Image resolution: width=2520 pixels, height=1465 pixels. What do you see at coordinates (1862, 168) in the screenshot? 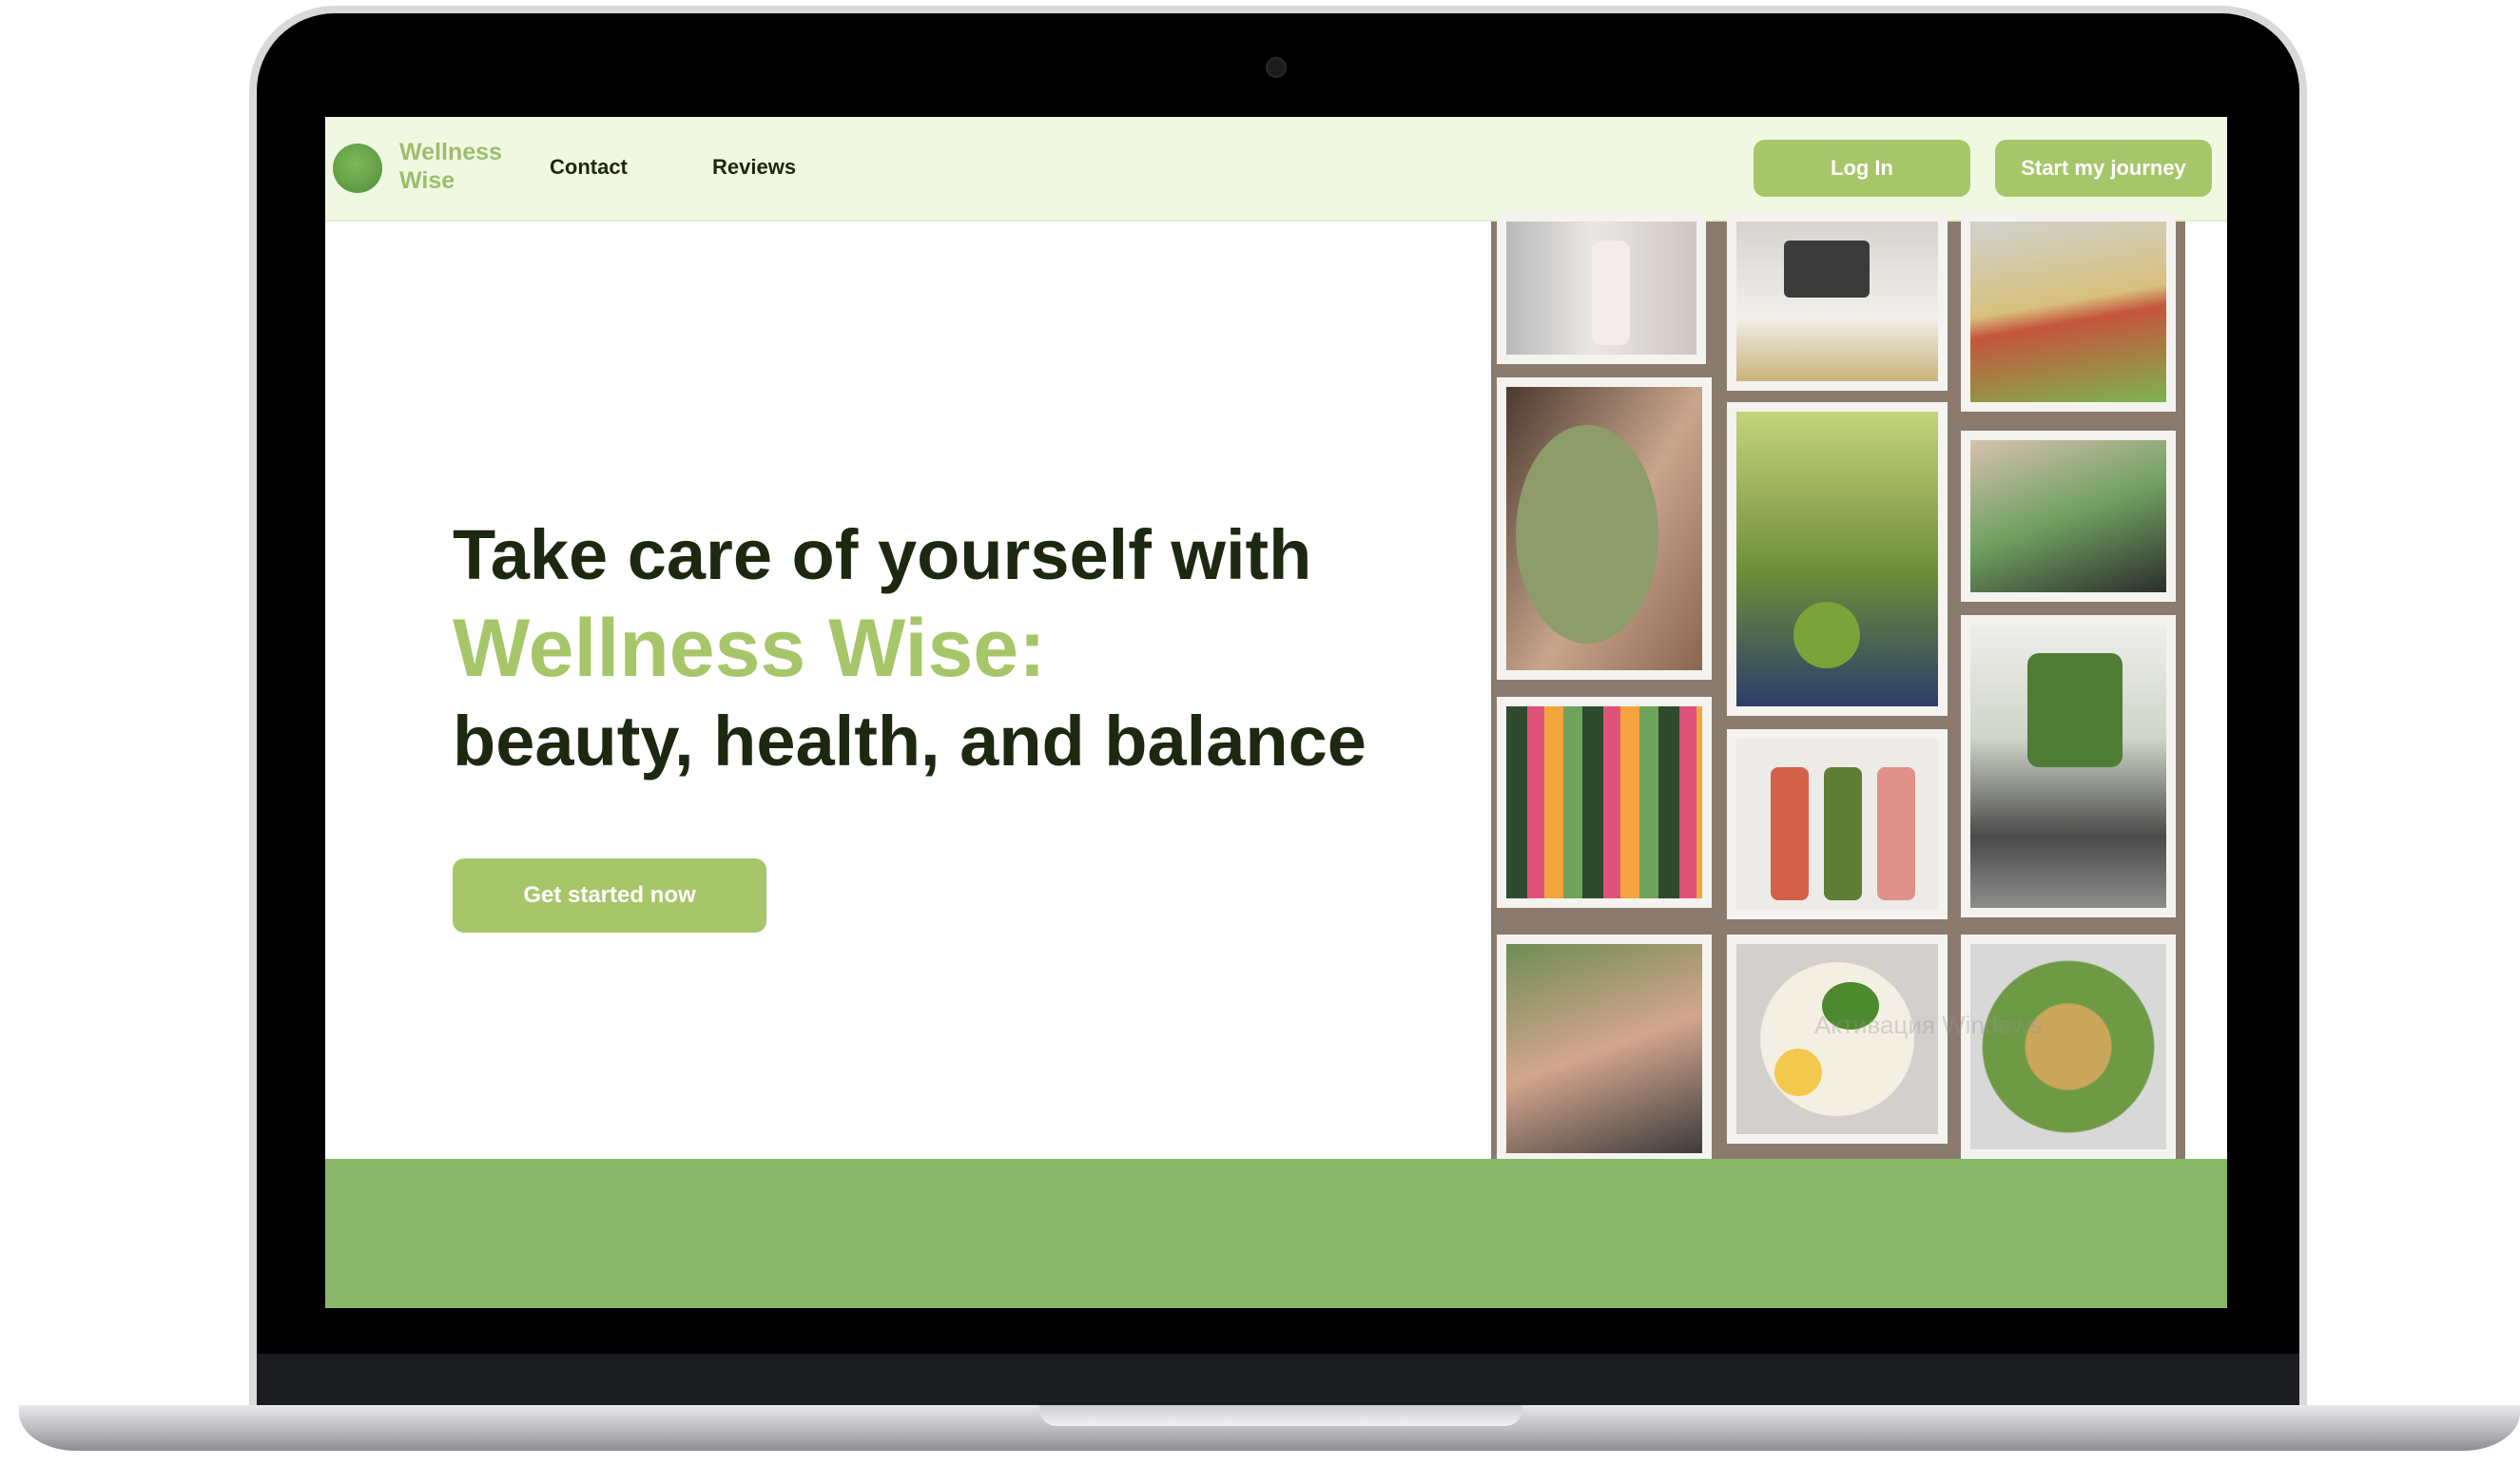
I see `login-button: Log In` at bounding box center [1862, 168].